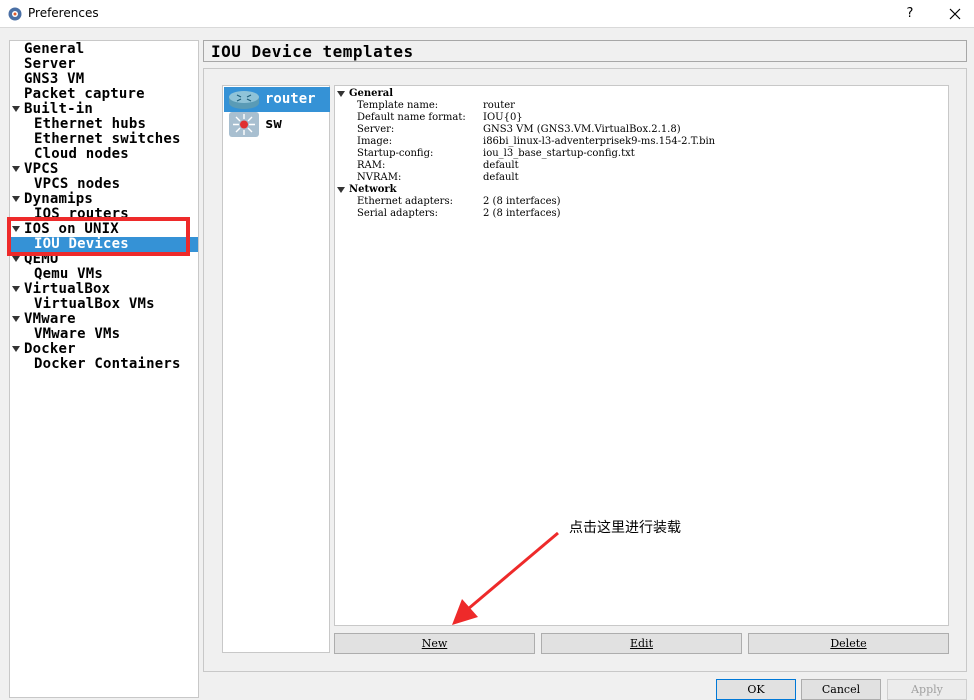  I want to click on tree-item-packet-capture: Packet capture, so click(104, 94).